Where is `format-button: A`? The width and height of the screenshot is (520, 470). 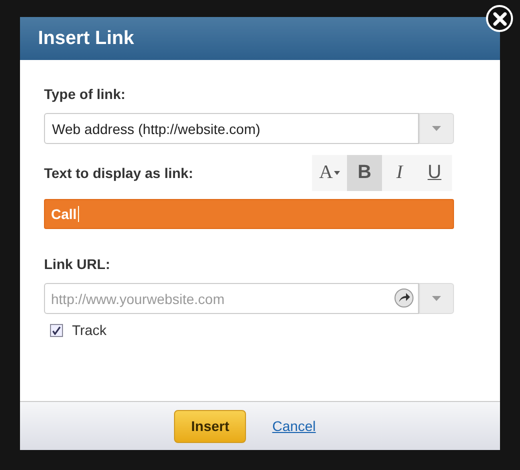 format-button: A is located at coordinates (329, 173).